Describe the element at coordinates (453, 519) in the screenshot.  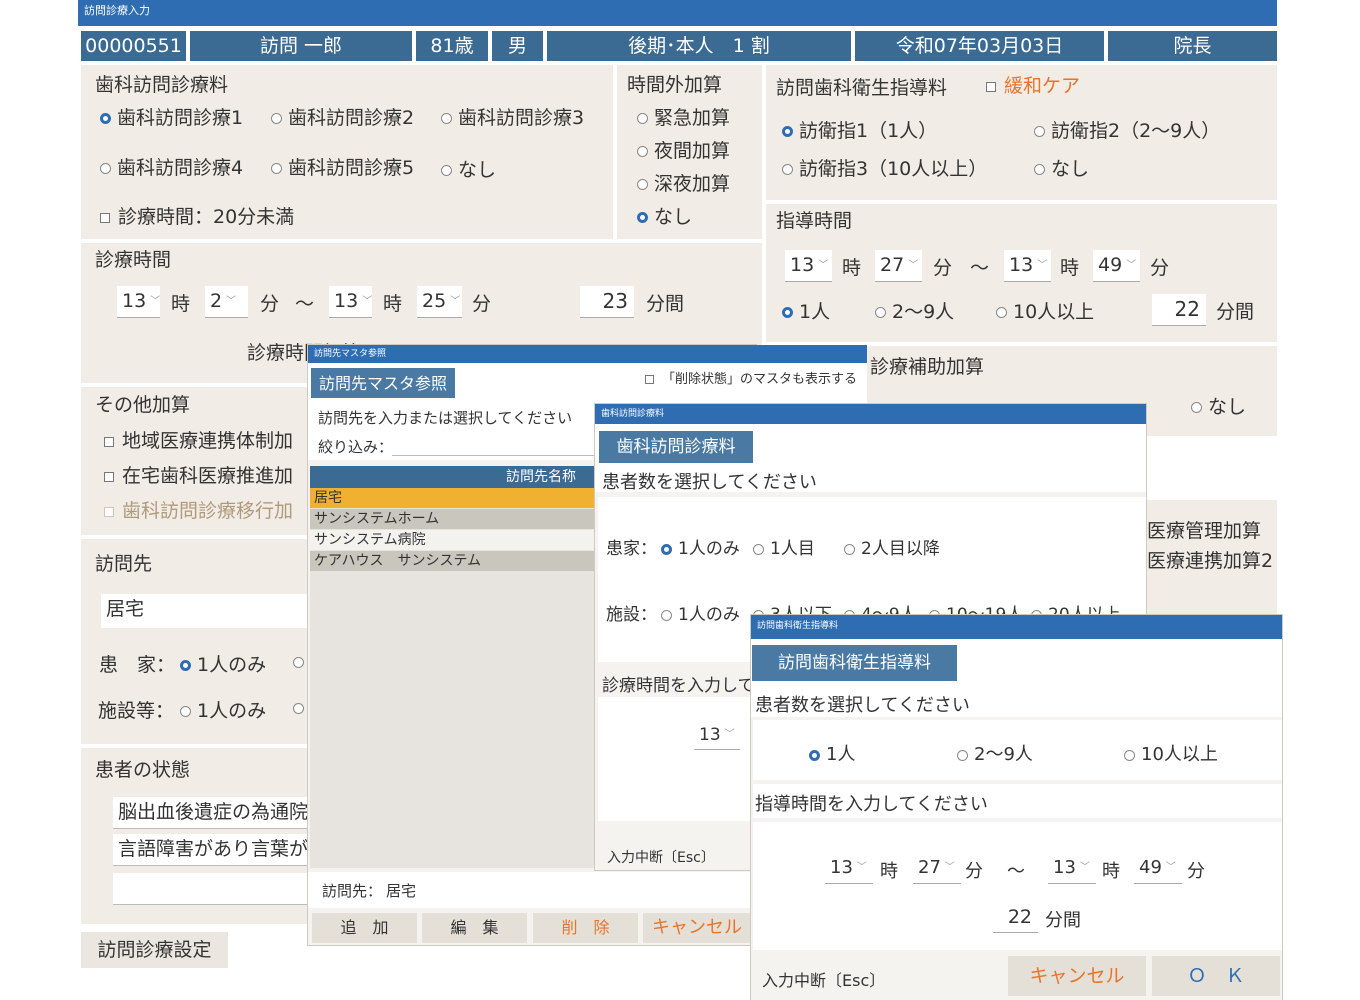
I see `list-item: サンシステムホーム` at that location.